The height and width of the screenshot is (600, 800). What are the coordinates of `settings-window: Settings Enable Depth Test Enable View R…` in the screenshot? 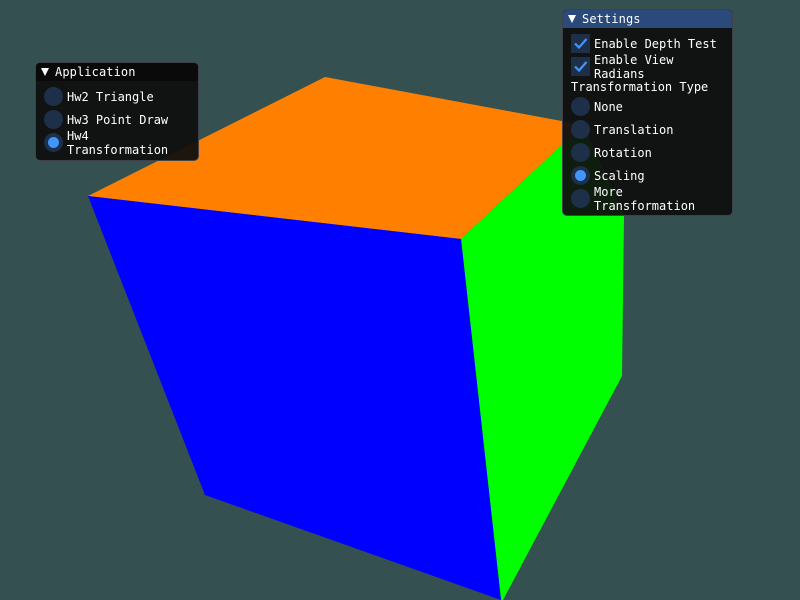 It's located at (647, 112).